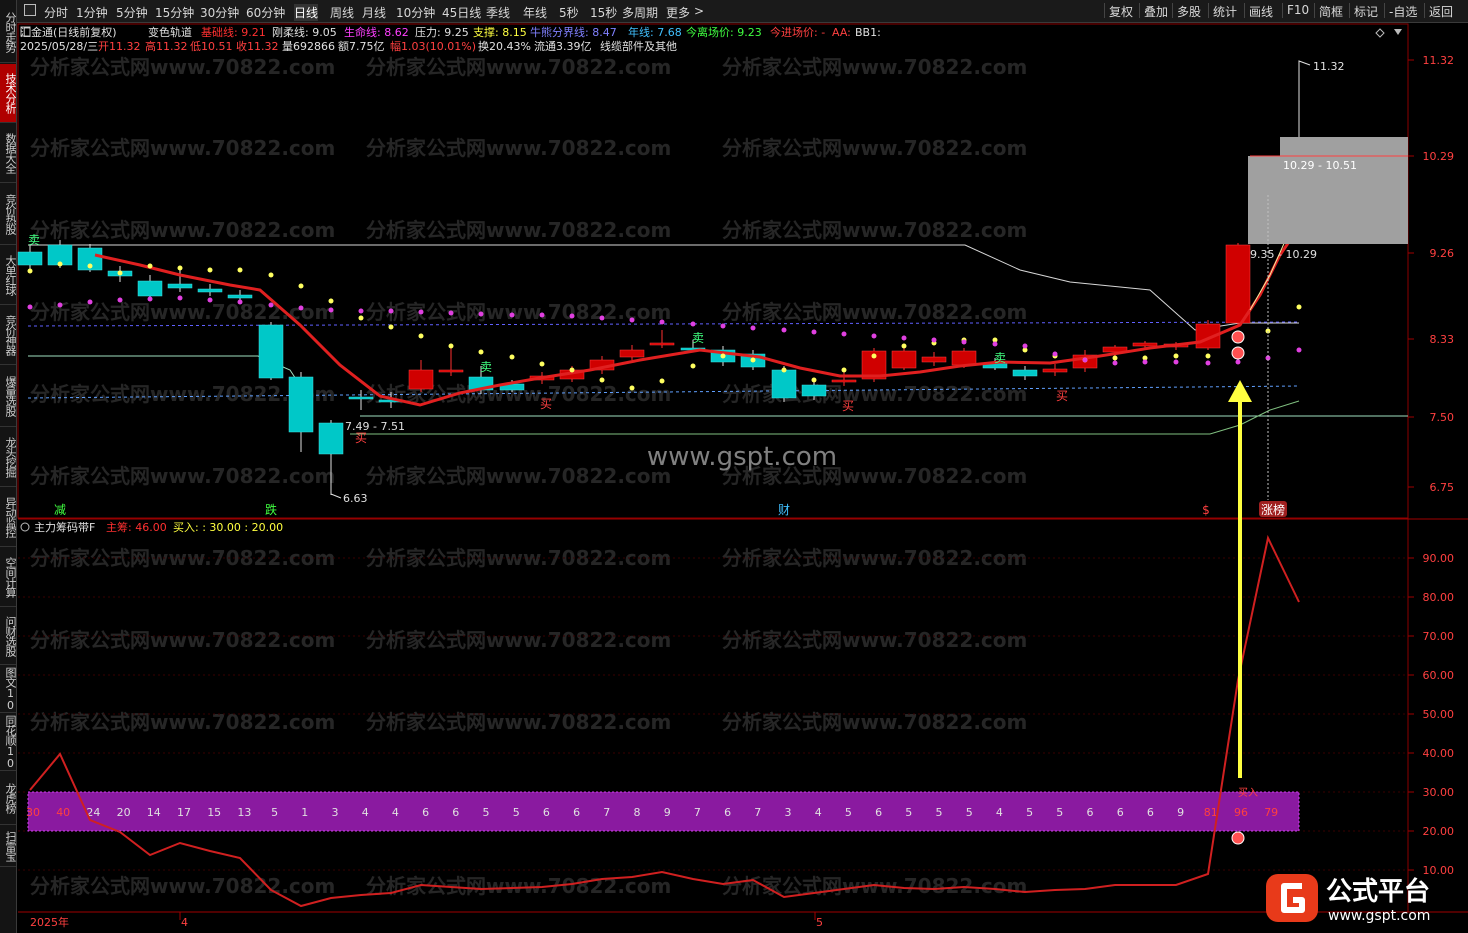 Image resolution: width=1468 pixels, height=933 pixels. Describe the element at coordinates (308, 46) in the screenshot. I see `ohlc-value: 量692866` at that location.